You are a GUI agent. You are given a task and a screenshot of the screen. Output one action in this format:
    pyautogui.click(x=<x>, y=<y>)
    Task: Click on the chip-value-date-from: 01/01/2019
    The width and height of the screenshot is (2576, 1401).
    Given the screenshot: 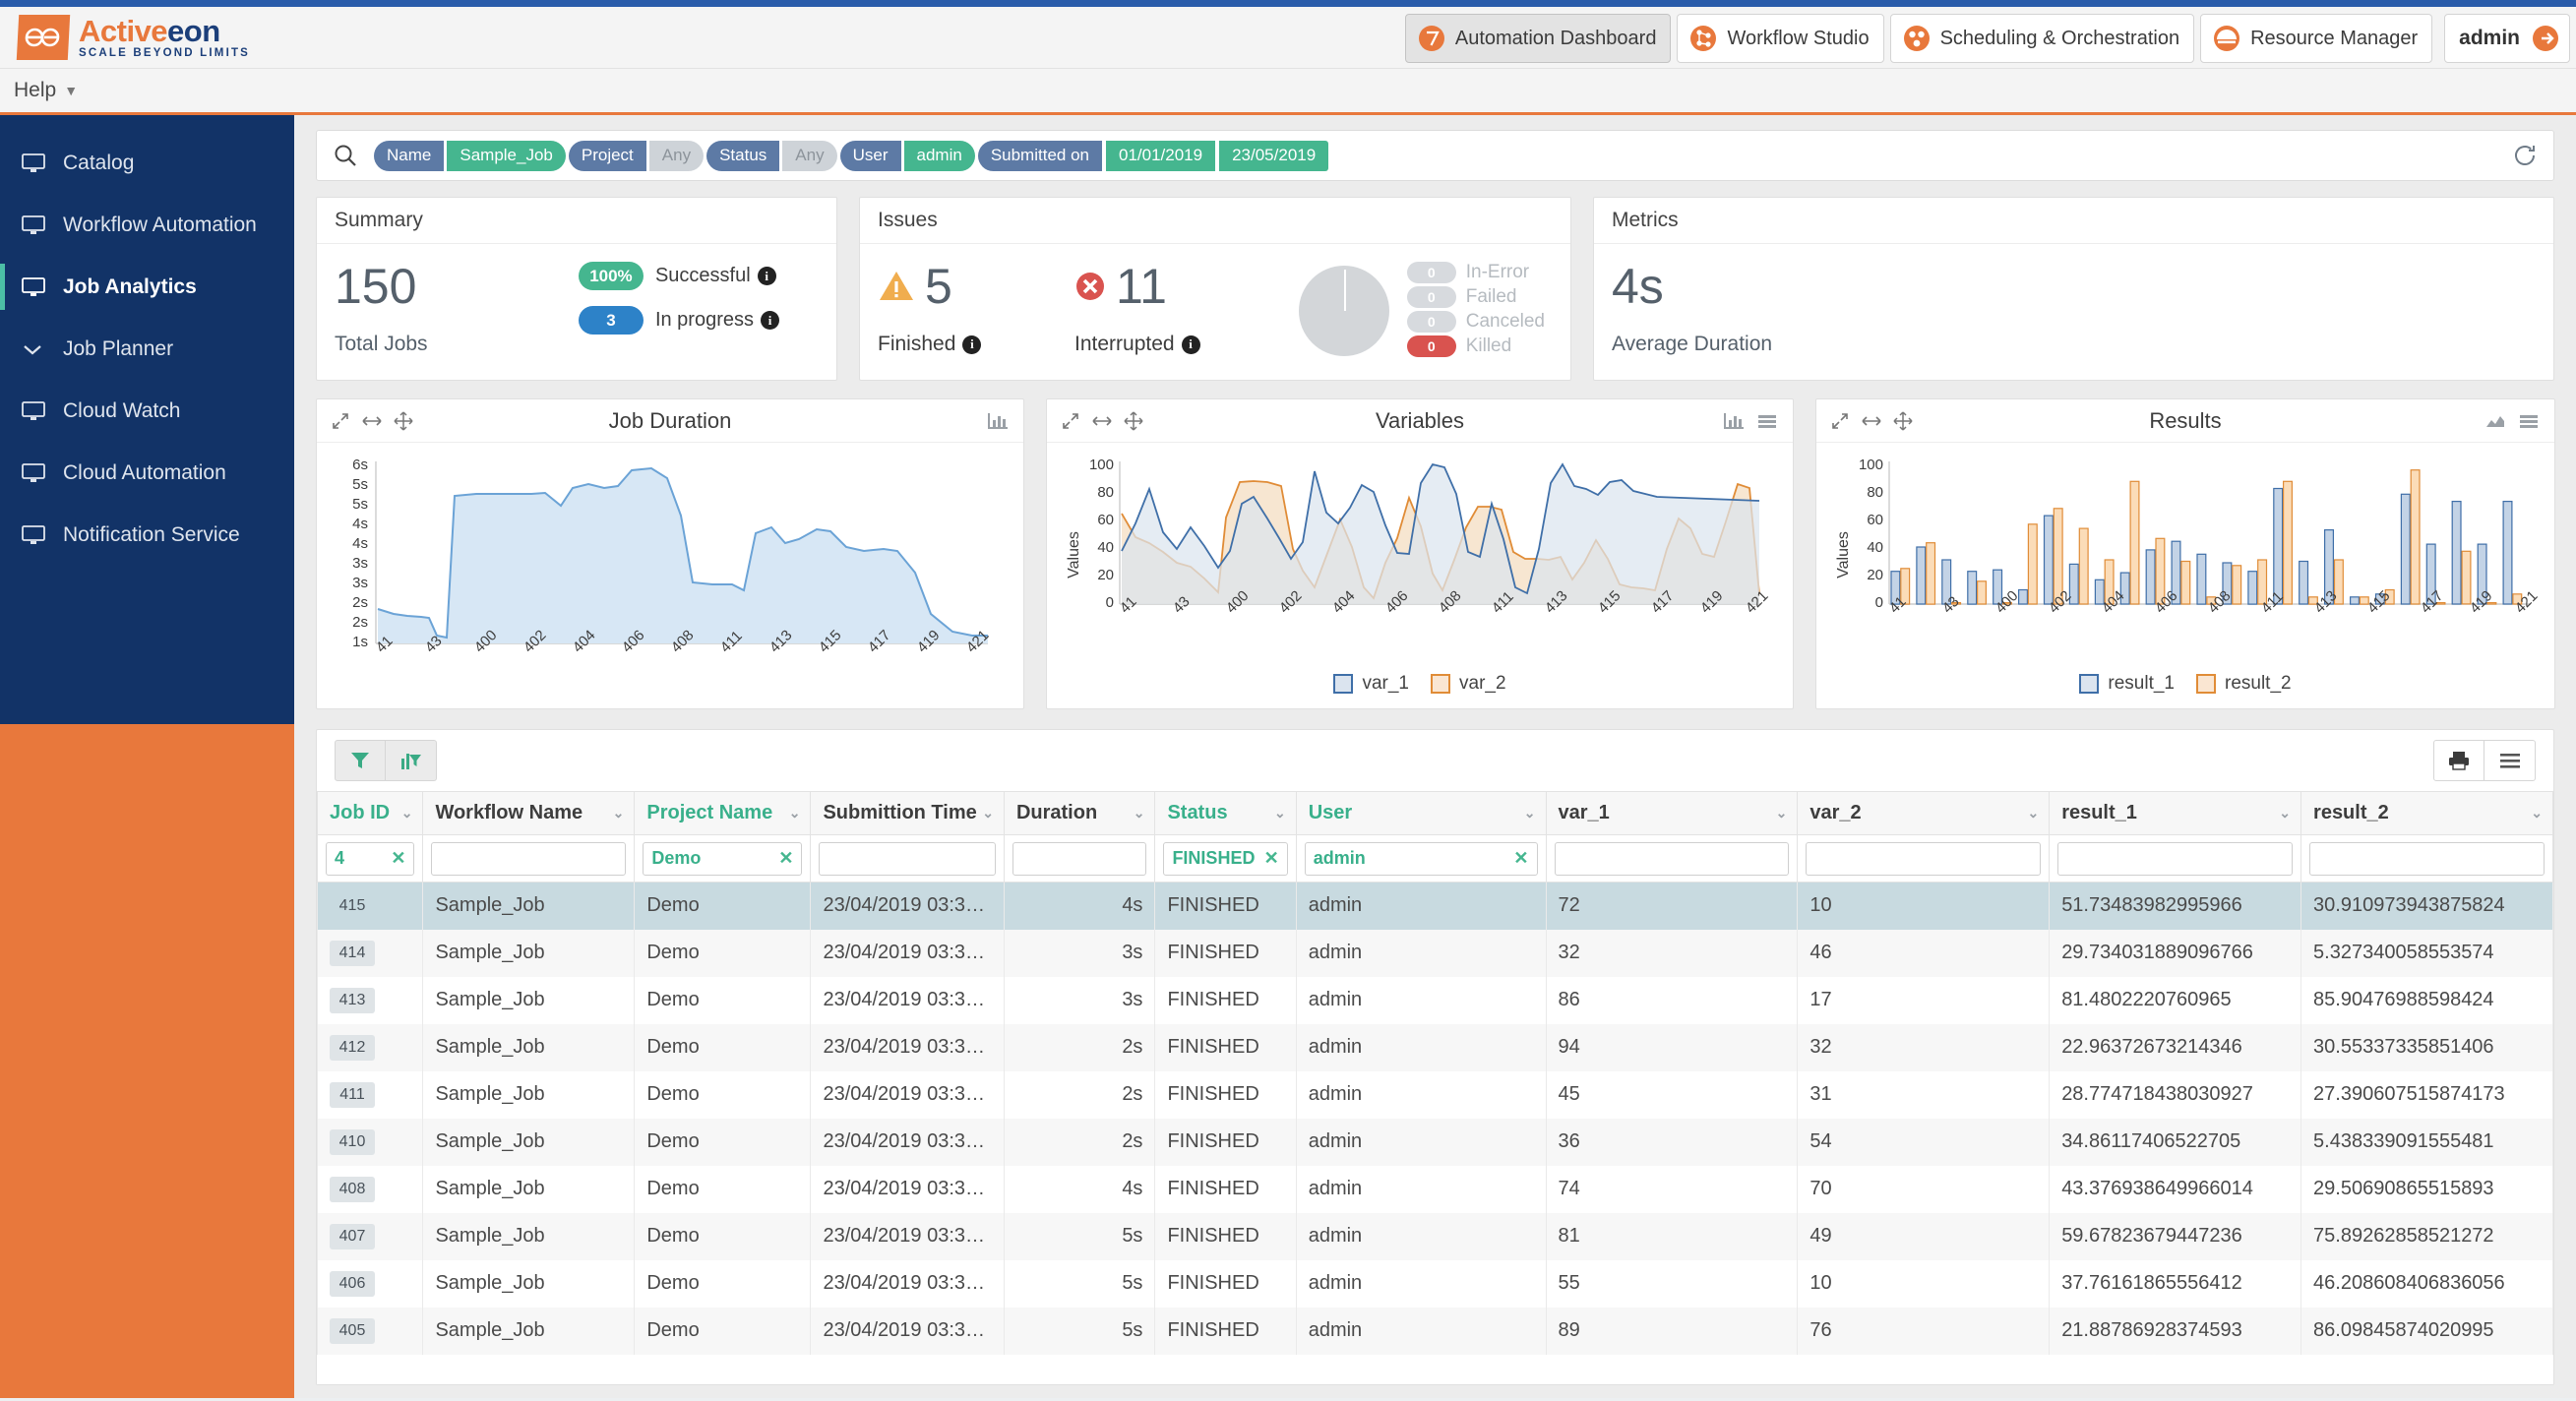 What is the action you would take?
    pyautogui.click(x=1160, y=155)
    